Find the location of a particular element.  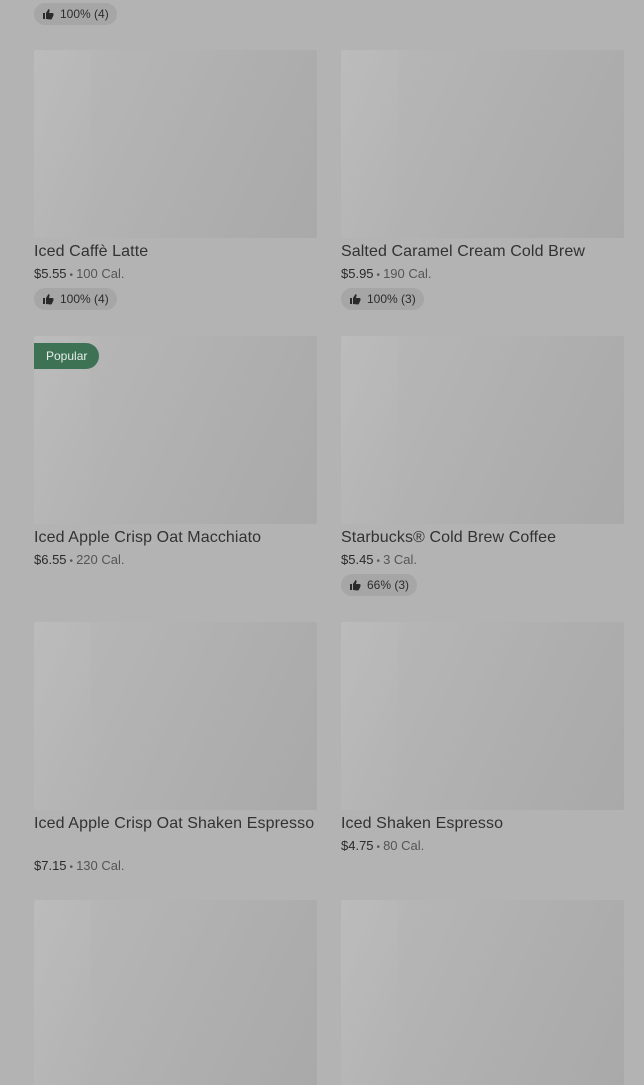

item-meta: $5.45 • 3 Cal. is located at coordinates (379, 561).